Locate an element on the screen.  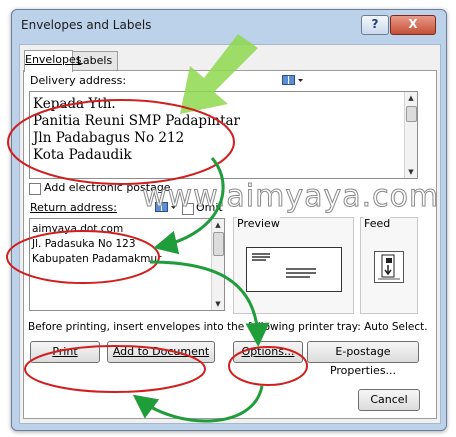
arrow-options-to-add is located at coordinates (198, 404).